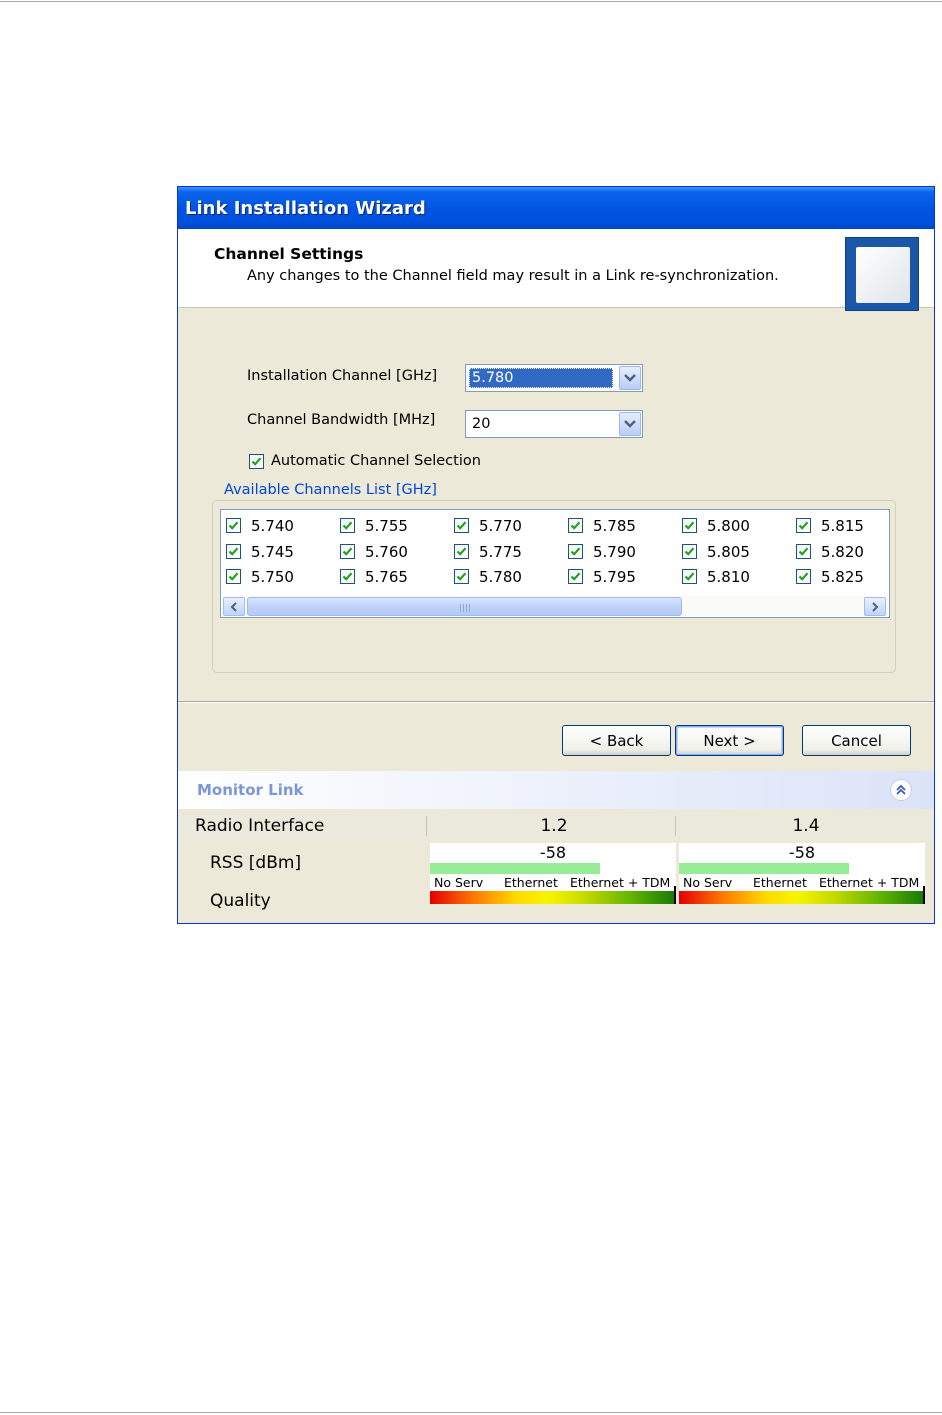  What do you see at coordinates (553, 852) in the screenshot?
I see `site-1-rss-value: -58` at bounding box center [553, 852].